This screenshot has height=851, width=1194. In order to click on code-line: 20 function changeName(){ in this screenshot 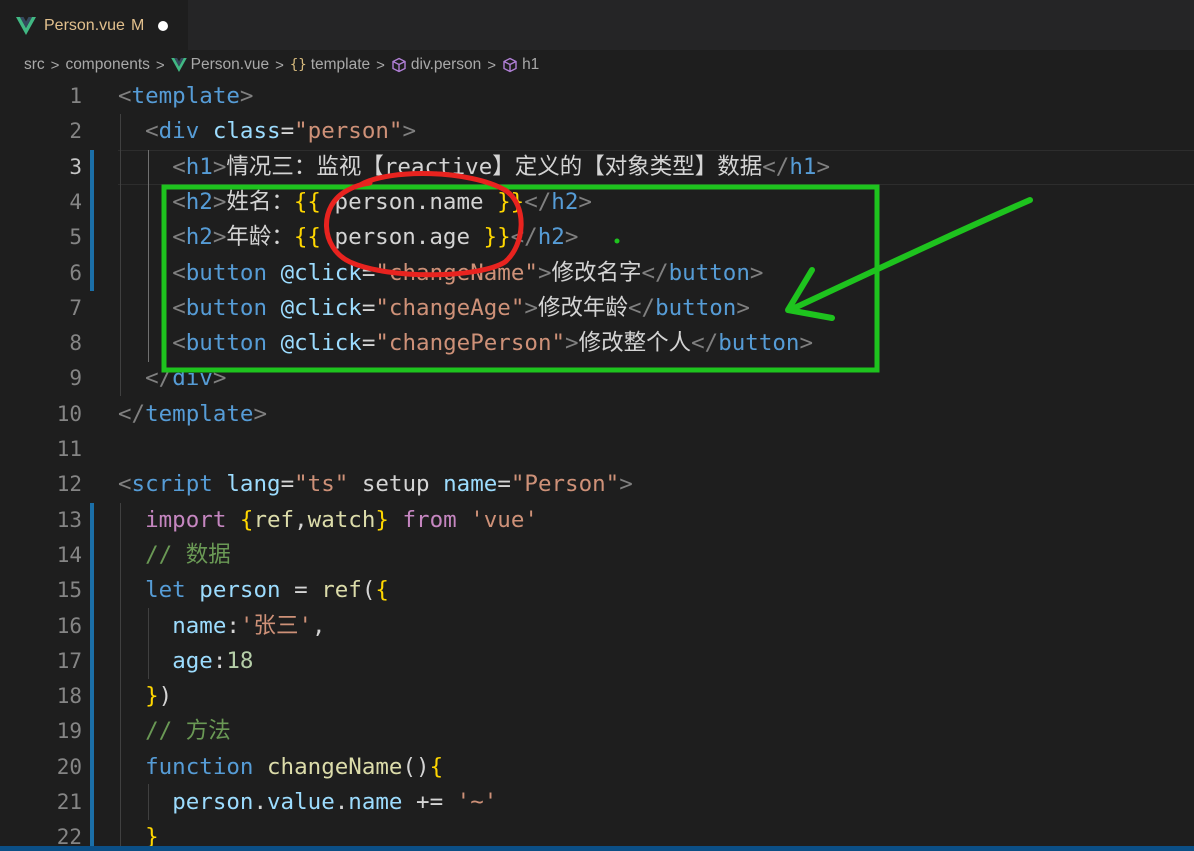, I will do `click(597, 767)`.